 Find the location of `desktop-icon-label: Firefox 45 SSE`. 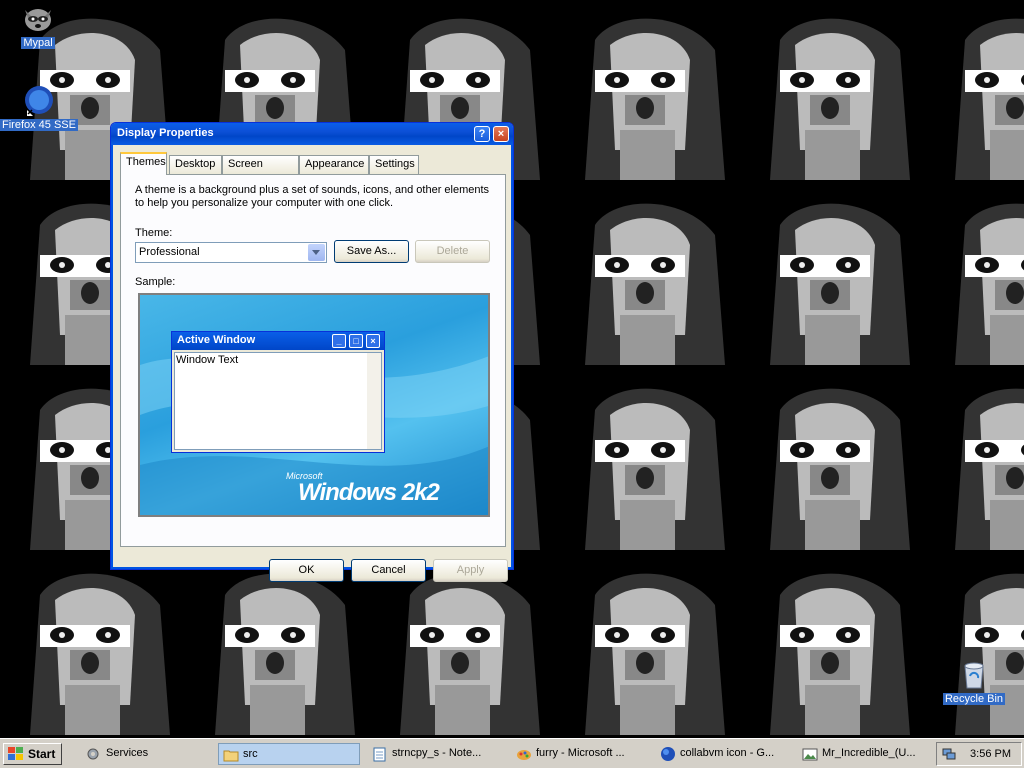

desktop-icon-label: Firefox 45 SSE is located at coordinates (39, 125).